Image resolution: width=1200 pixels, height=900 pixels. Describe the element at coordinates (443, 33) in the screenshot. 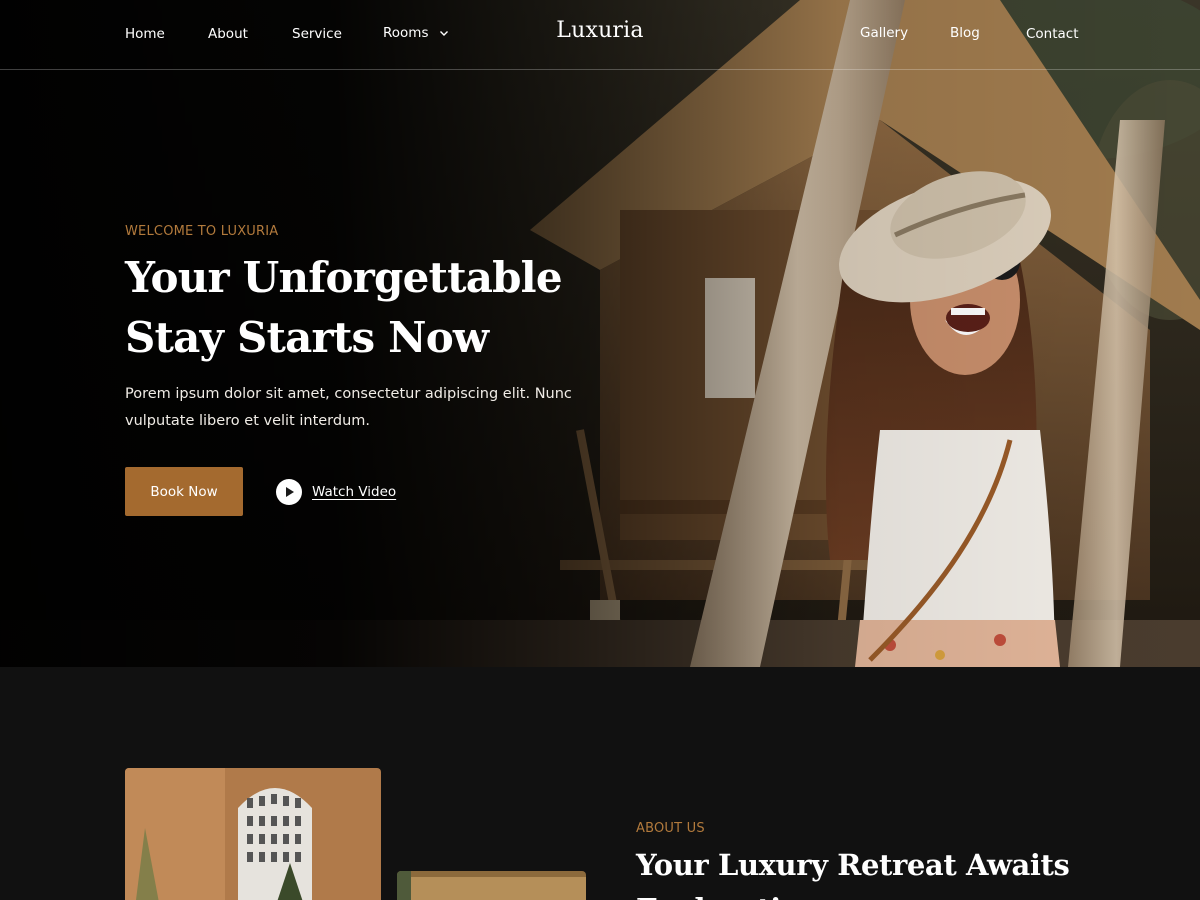

I see `chevron-down-icon` at that location.